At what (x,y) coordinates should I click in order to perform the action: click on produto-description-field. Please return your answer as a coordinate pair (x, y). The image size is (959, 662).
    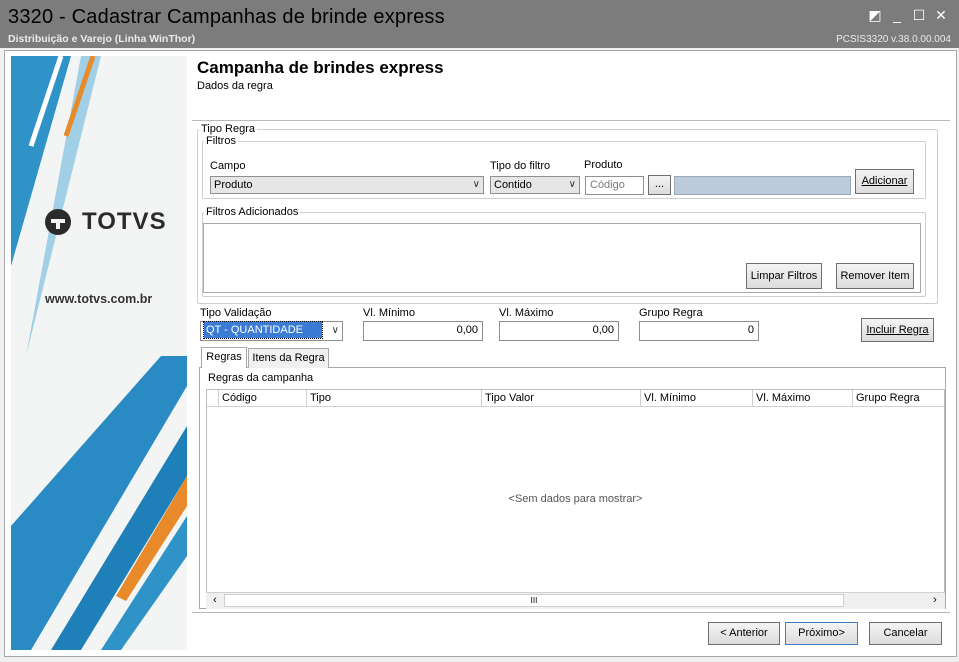
    Looking at the image, I should click on (762, 185).